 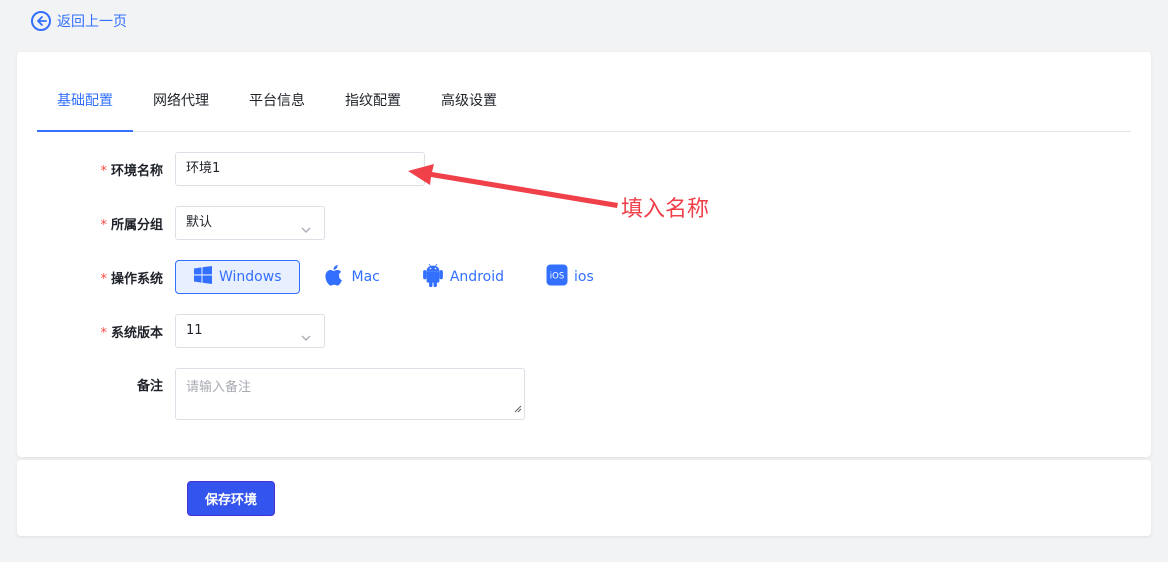 I want to click on svg-text: iOS, so click(x=557, y=277).